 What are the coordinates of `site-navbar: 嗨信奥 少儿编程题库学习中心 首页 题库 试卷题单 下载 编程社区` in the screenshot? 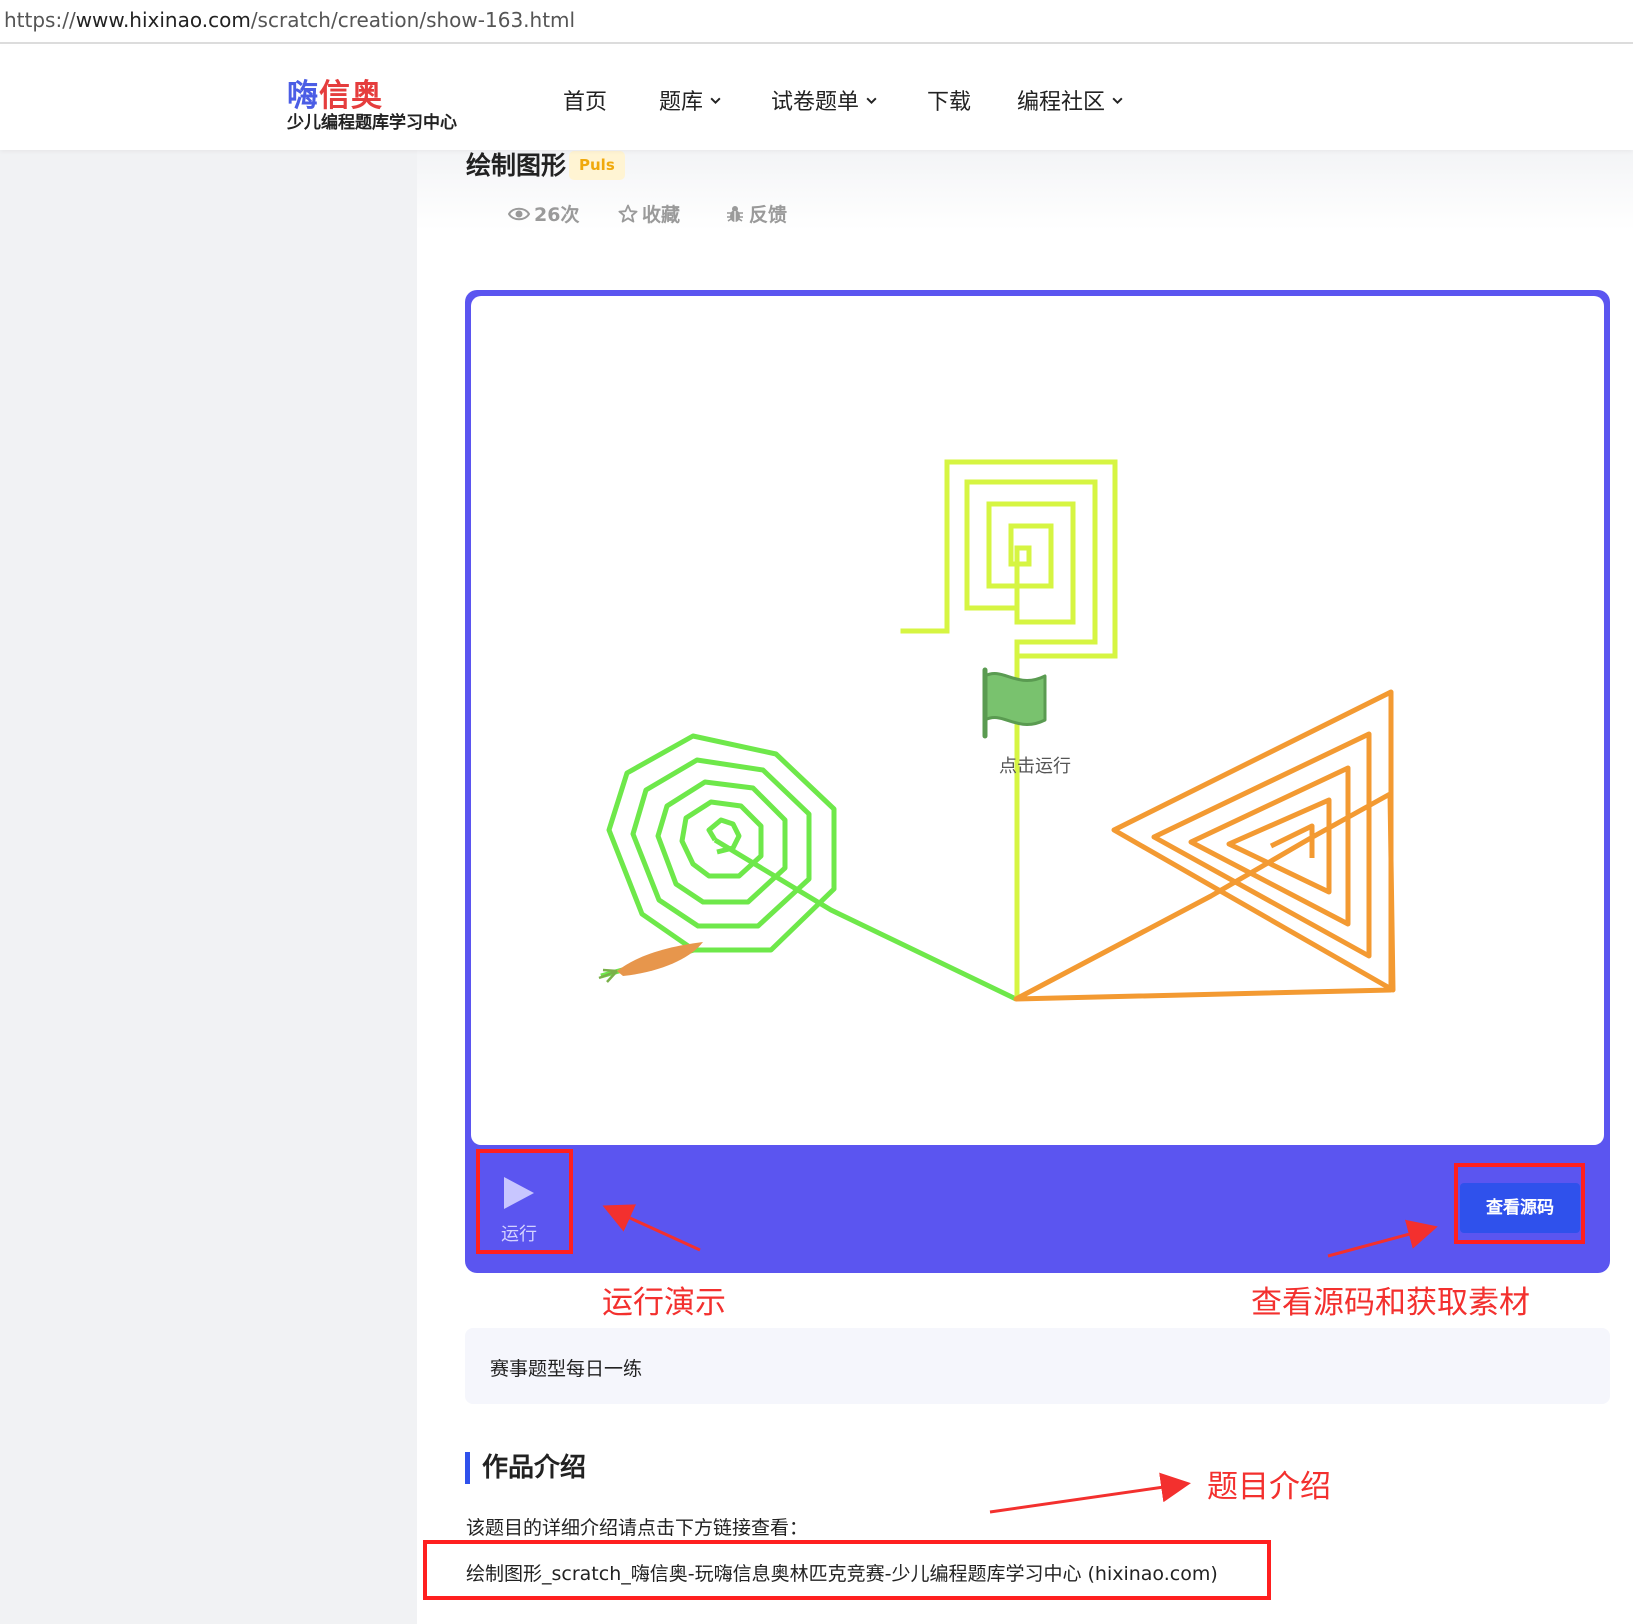 It's located at (816, 98).